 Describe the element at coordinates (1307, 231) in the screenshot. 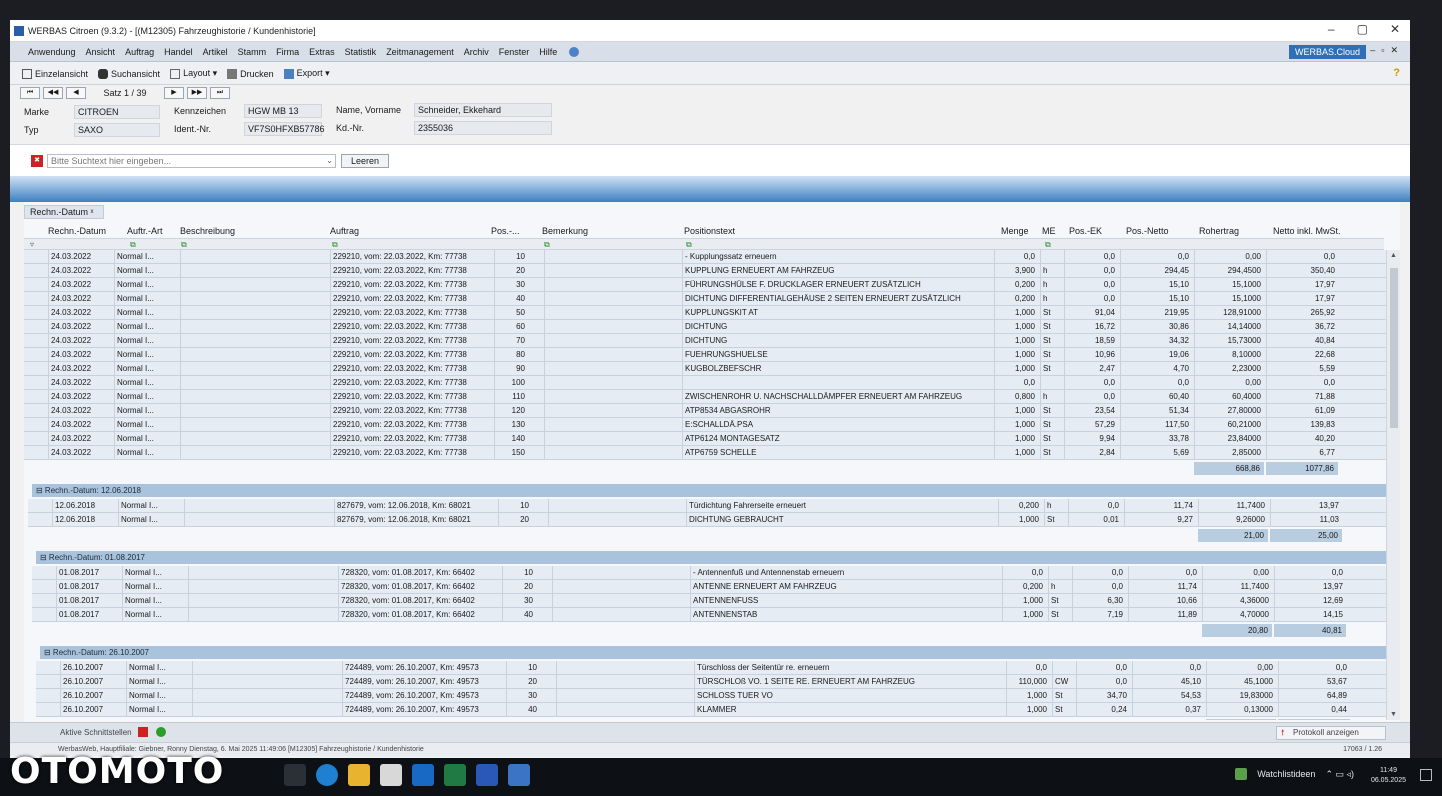

I see `col-header-brutto: Netto inkl. MwSt.` at that location.